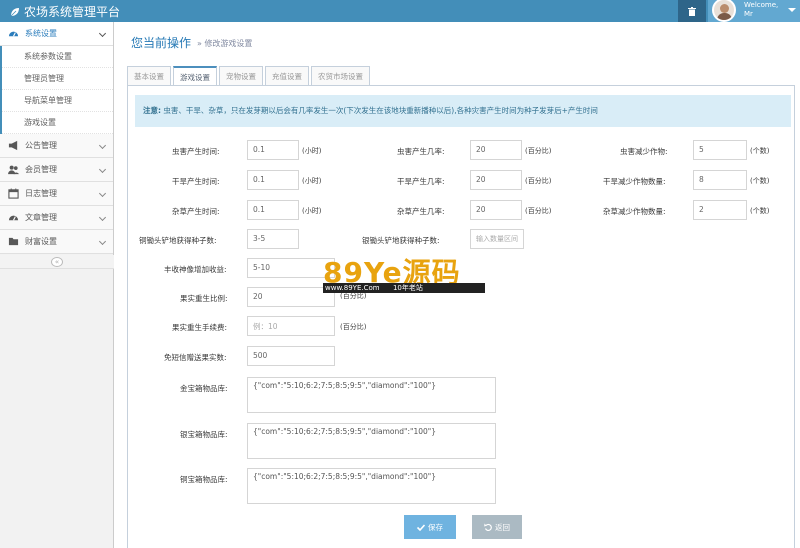  Describe the element at coordinates (760, 211) in the screenshot. I see `weed-loss-unit: (个数)` at that location.